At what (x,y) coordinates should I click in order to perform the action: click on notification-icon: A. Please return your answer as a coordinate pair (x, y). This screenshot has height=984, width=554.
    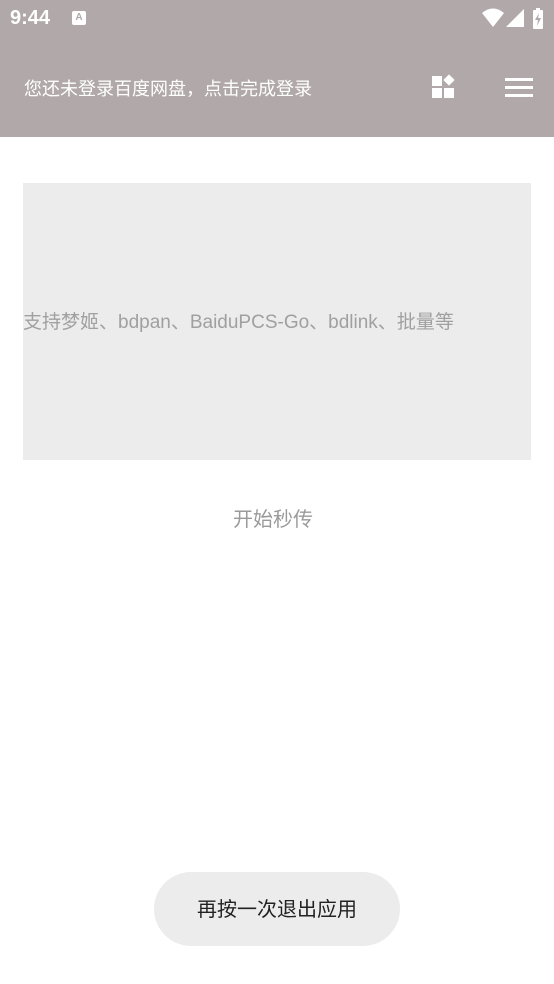
    Looking at the image, I should click on (79, 18).